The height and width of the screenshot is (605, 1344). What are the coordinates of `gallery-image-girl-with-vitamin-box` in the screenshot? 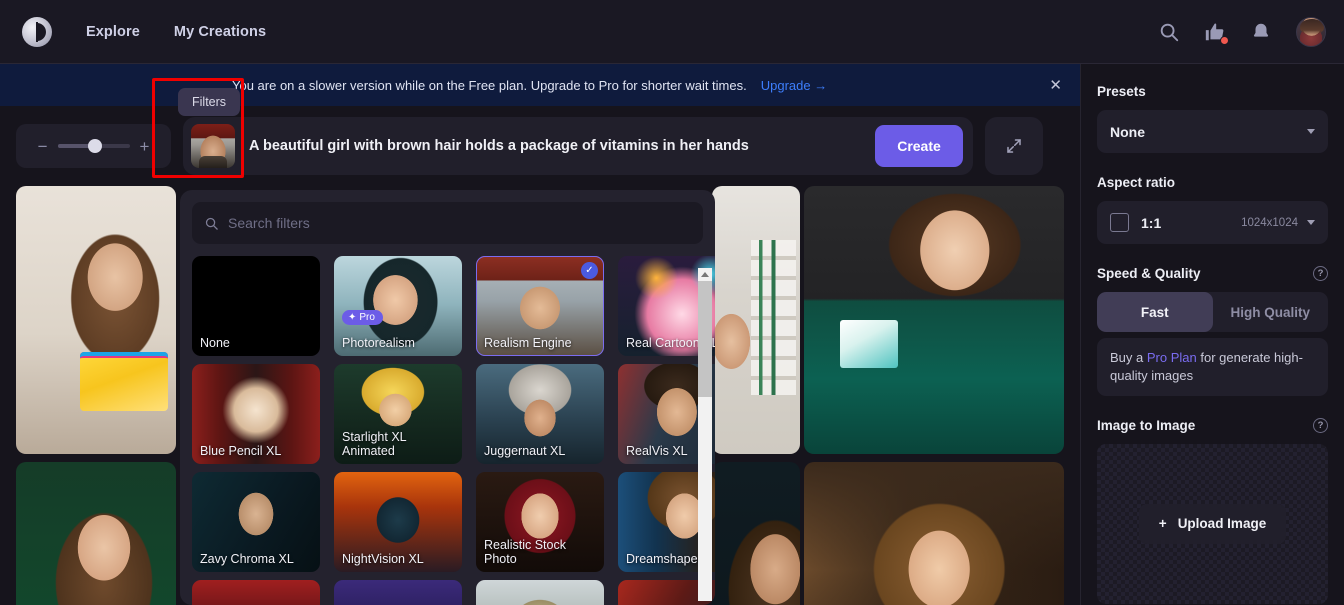 It's located at (96, 320).